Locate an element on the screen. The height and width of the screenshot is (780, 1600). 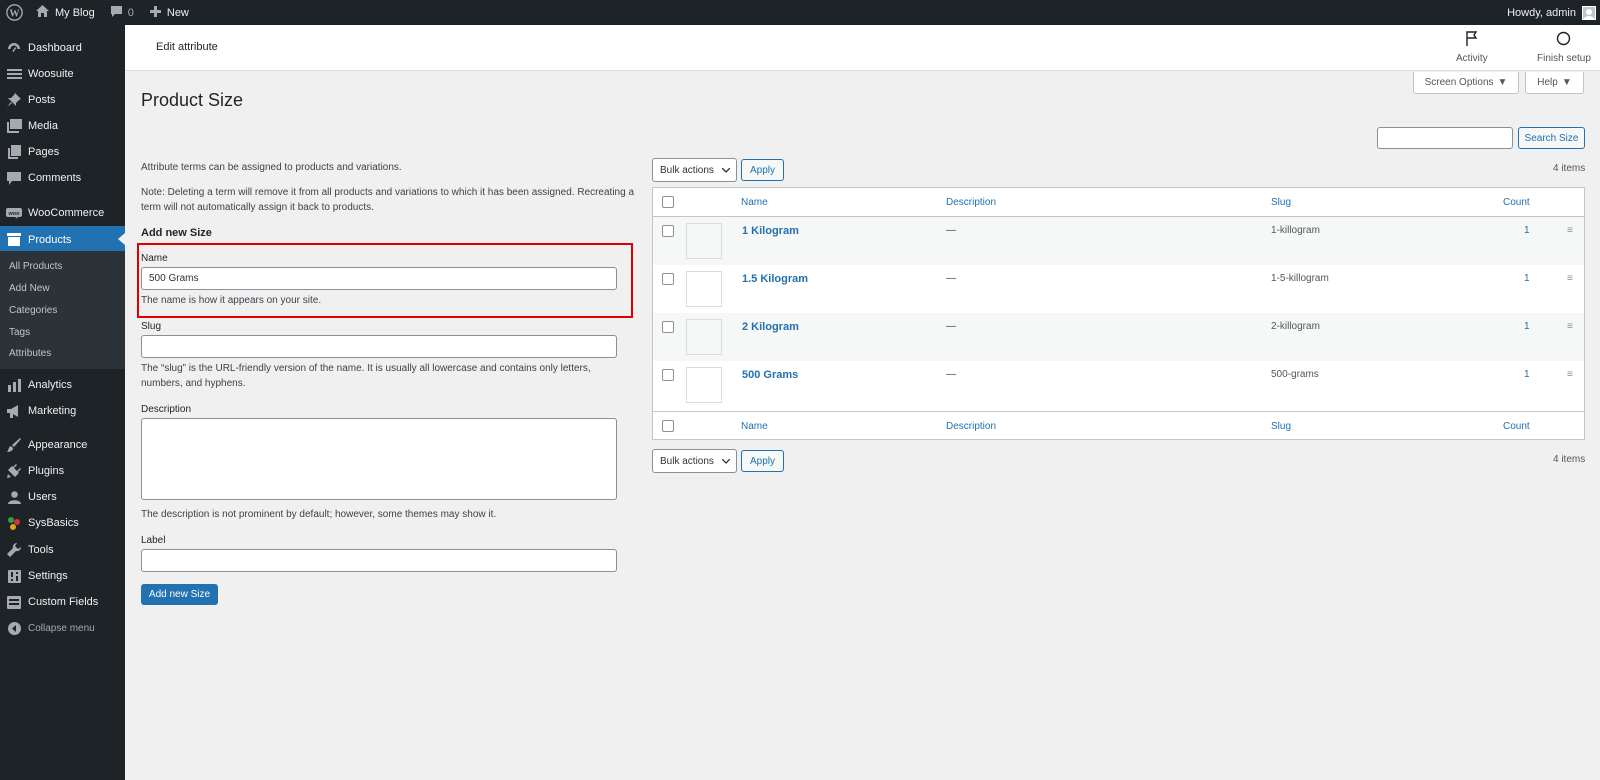
search-input is located at coordinates (1445, 138).